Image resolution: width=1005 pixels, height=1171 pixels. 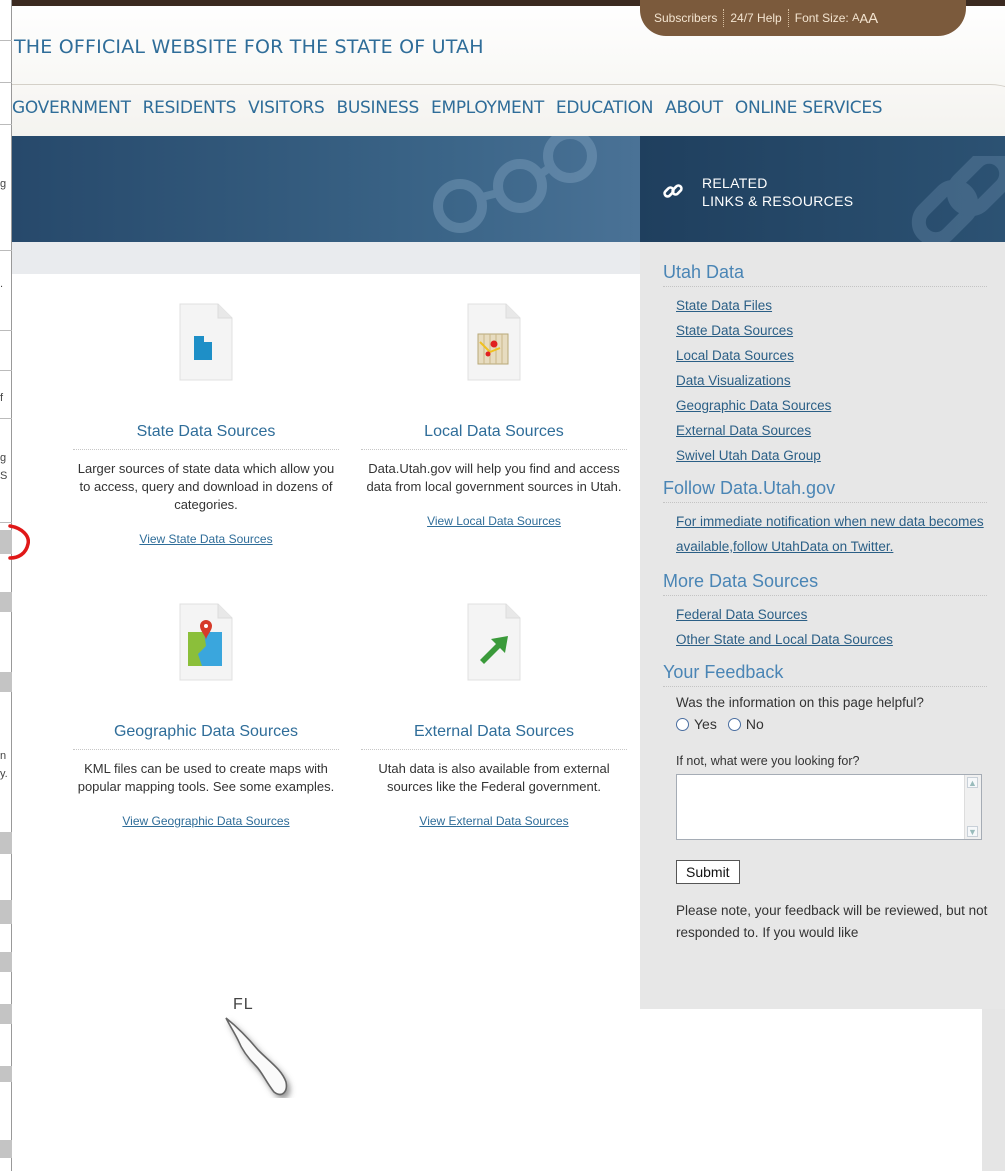 I want to click on utah-data-heading: Utah Data, so click(x=825, y=274).